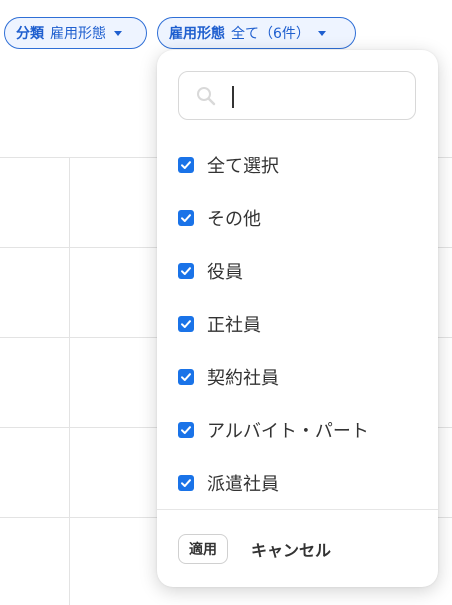 This screenshot has height=605, width=452. I want to click on option-label: 正社員, so click(234, 325).